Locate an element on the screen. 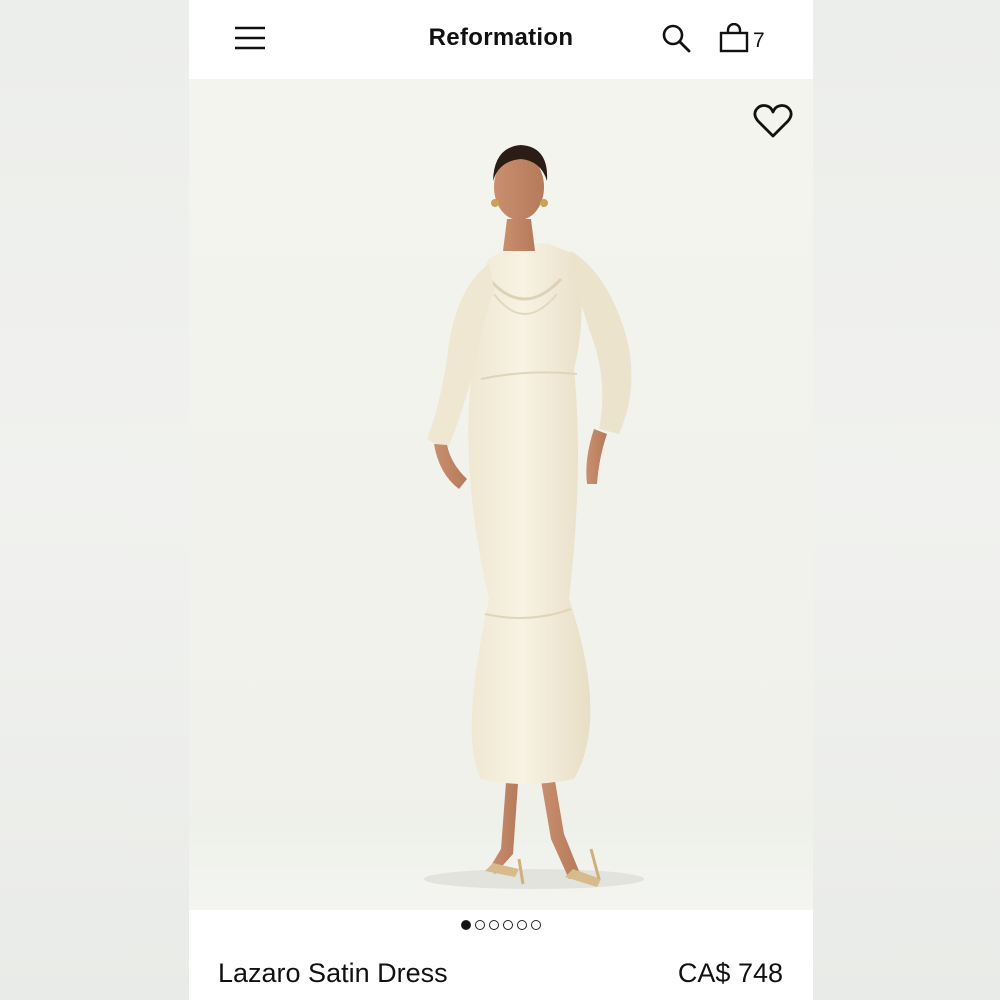 The height and width of the screenshot is (1000, 1000). cart-count-badge: 7 is located at coordinates (759, 40).